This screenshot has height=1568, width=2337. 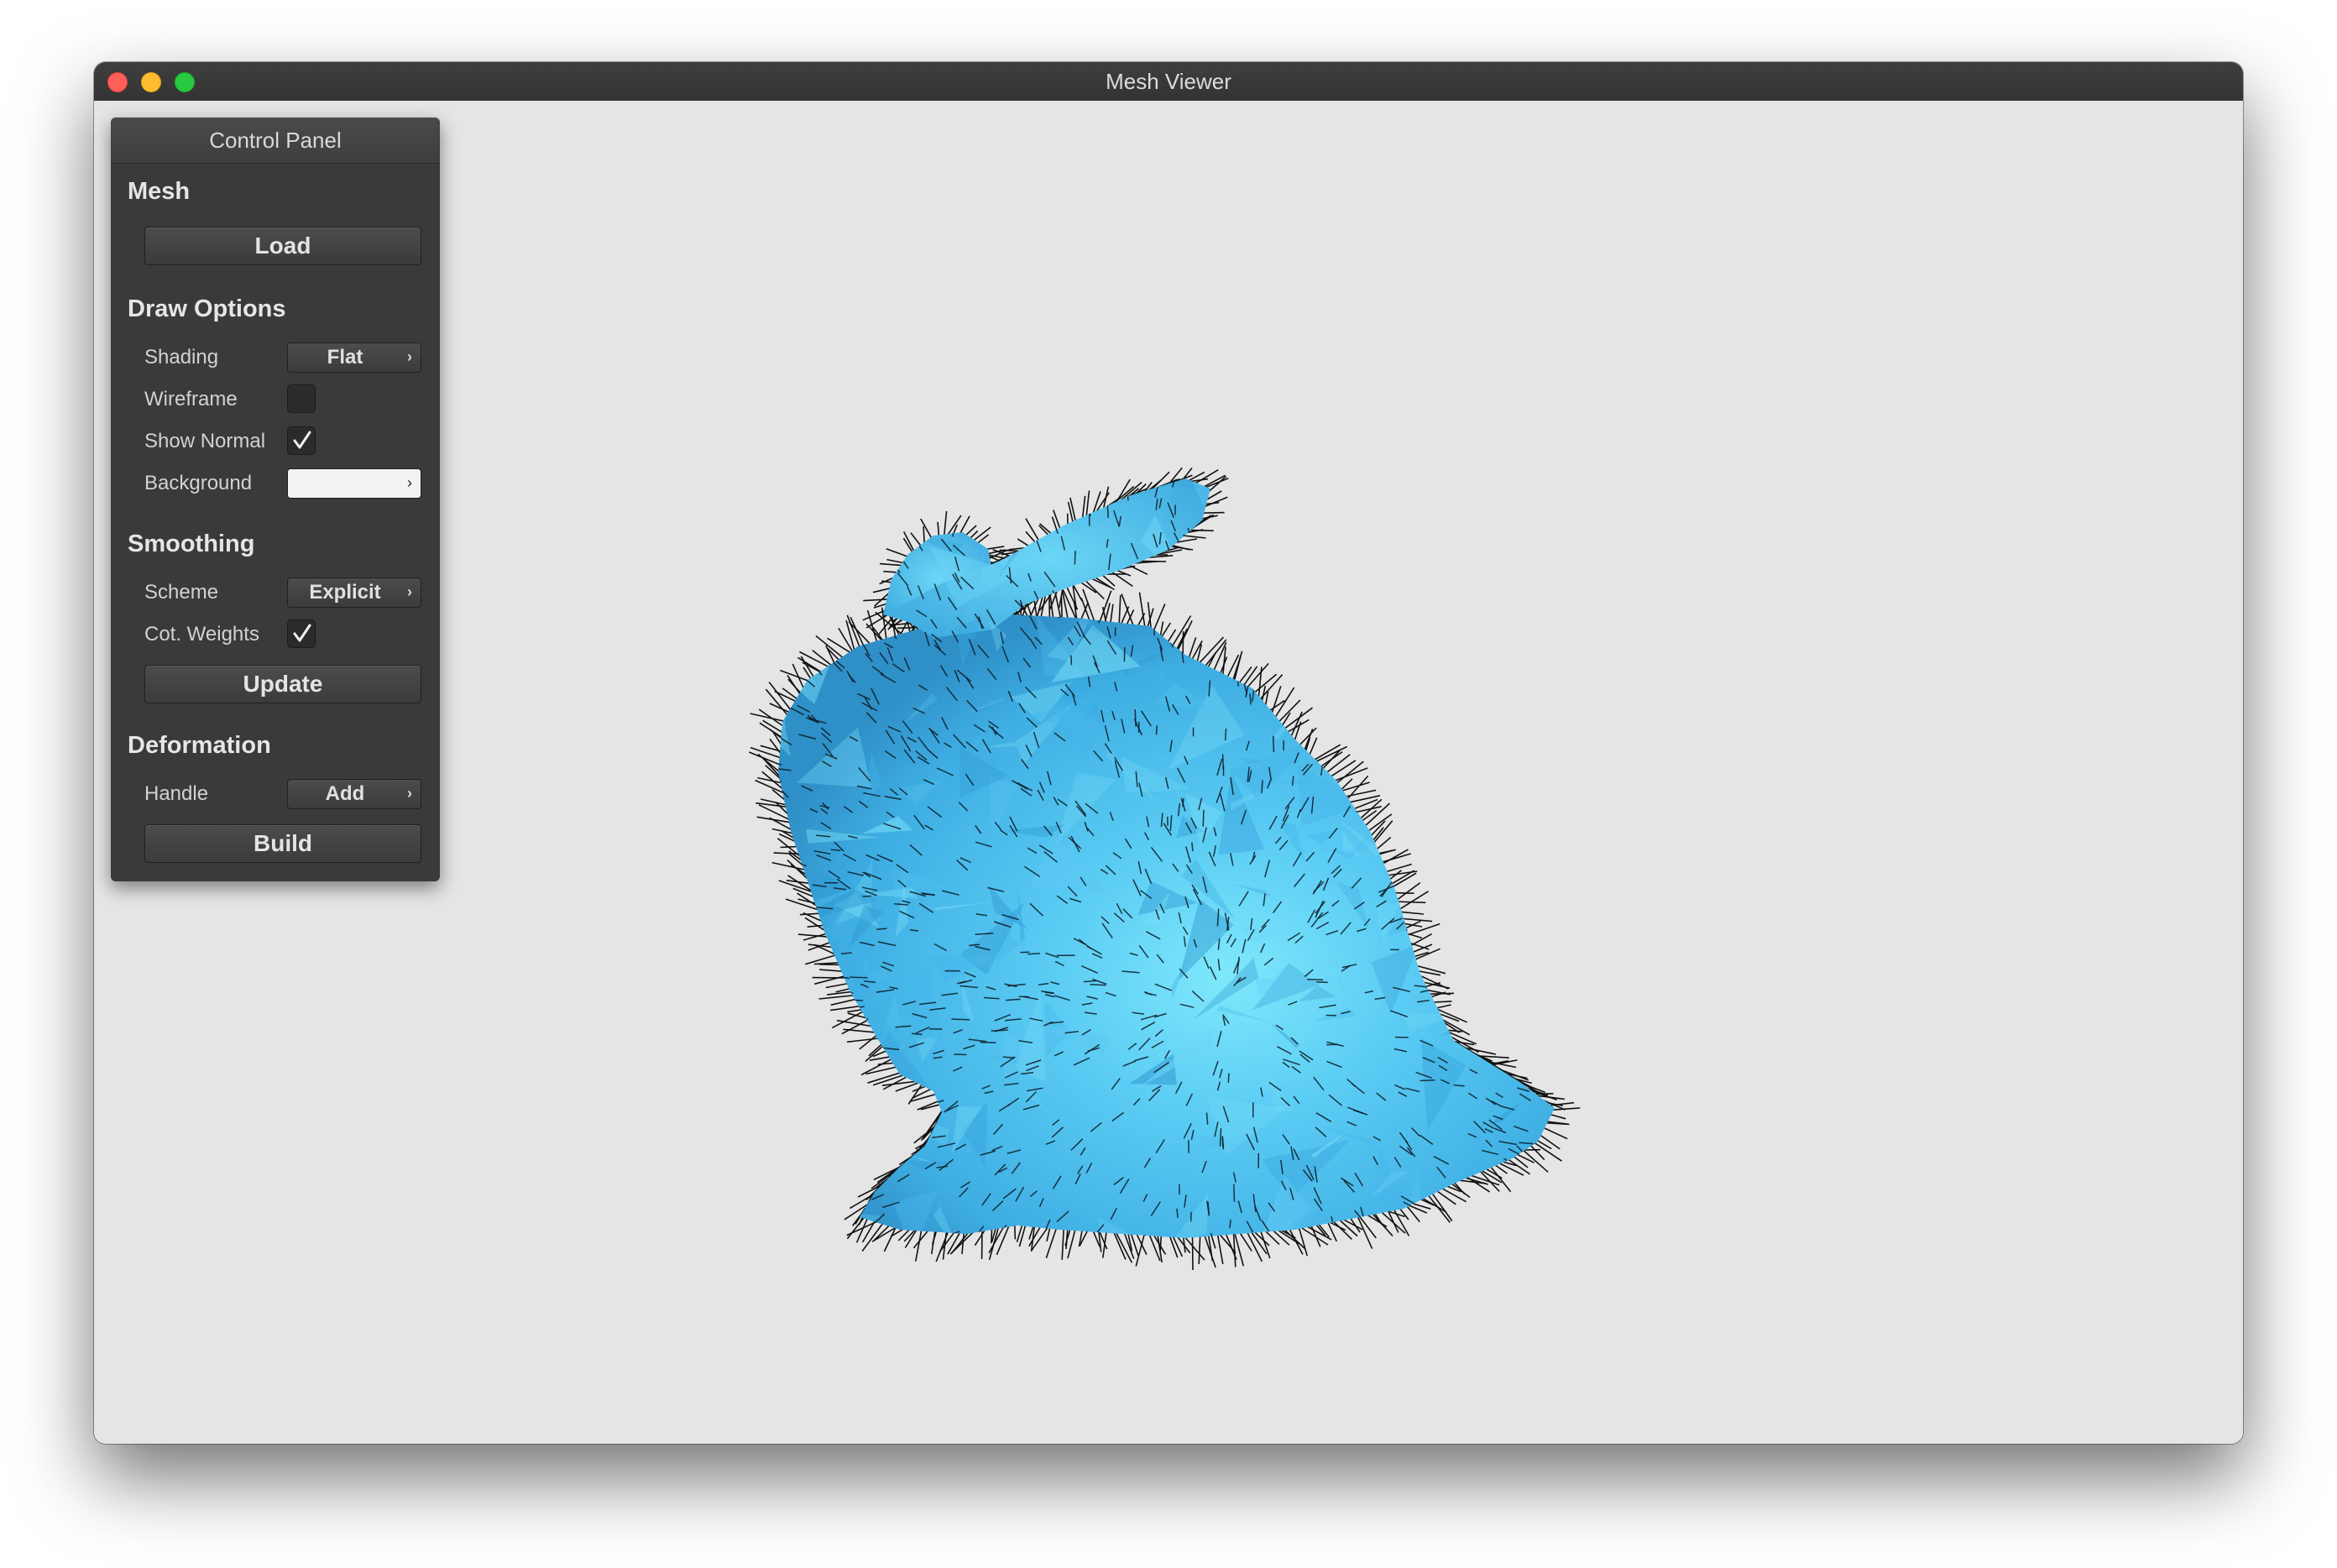 What do you see at coordinates (302, 398) in the screenshot?
I see `wireframe-checkbox` at bounding box center [302, 398].